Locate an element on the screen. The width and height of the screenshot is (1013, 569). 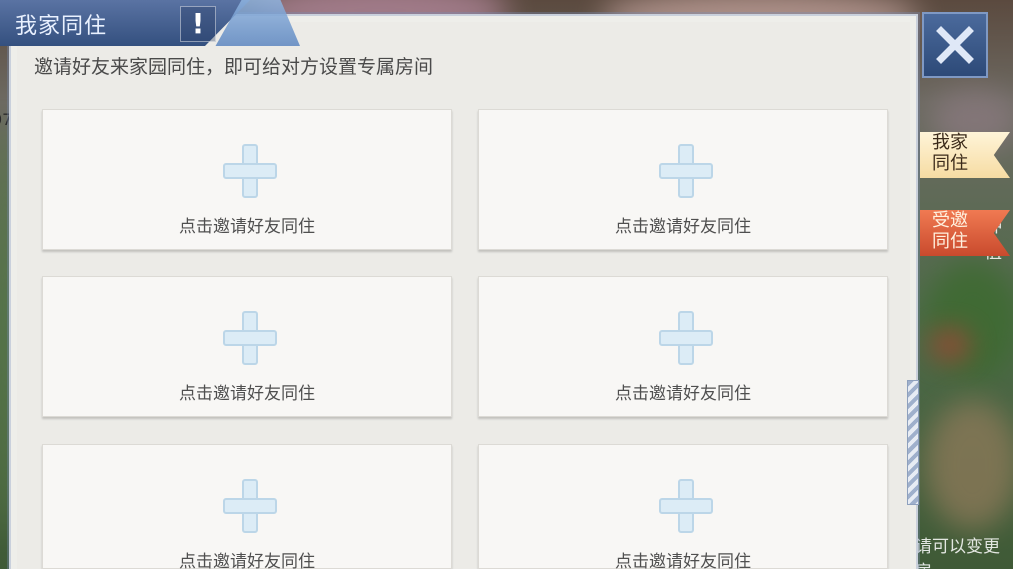
invite-slot-3: 点击邀请好友同住 is located at coordinates (247, 346).